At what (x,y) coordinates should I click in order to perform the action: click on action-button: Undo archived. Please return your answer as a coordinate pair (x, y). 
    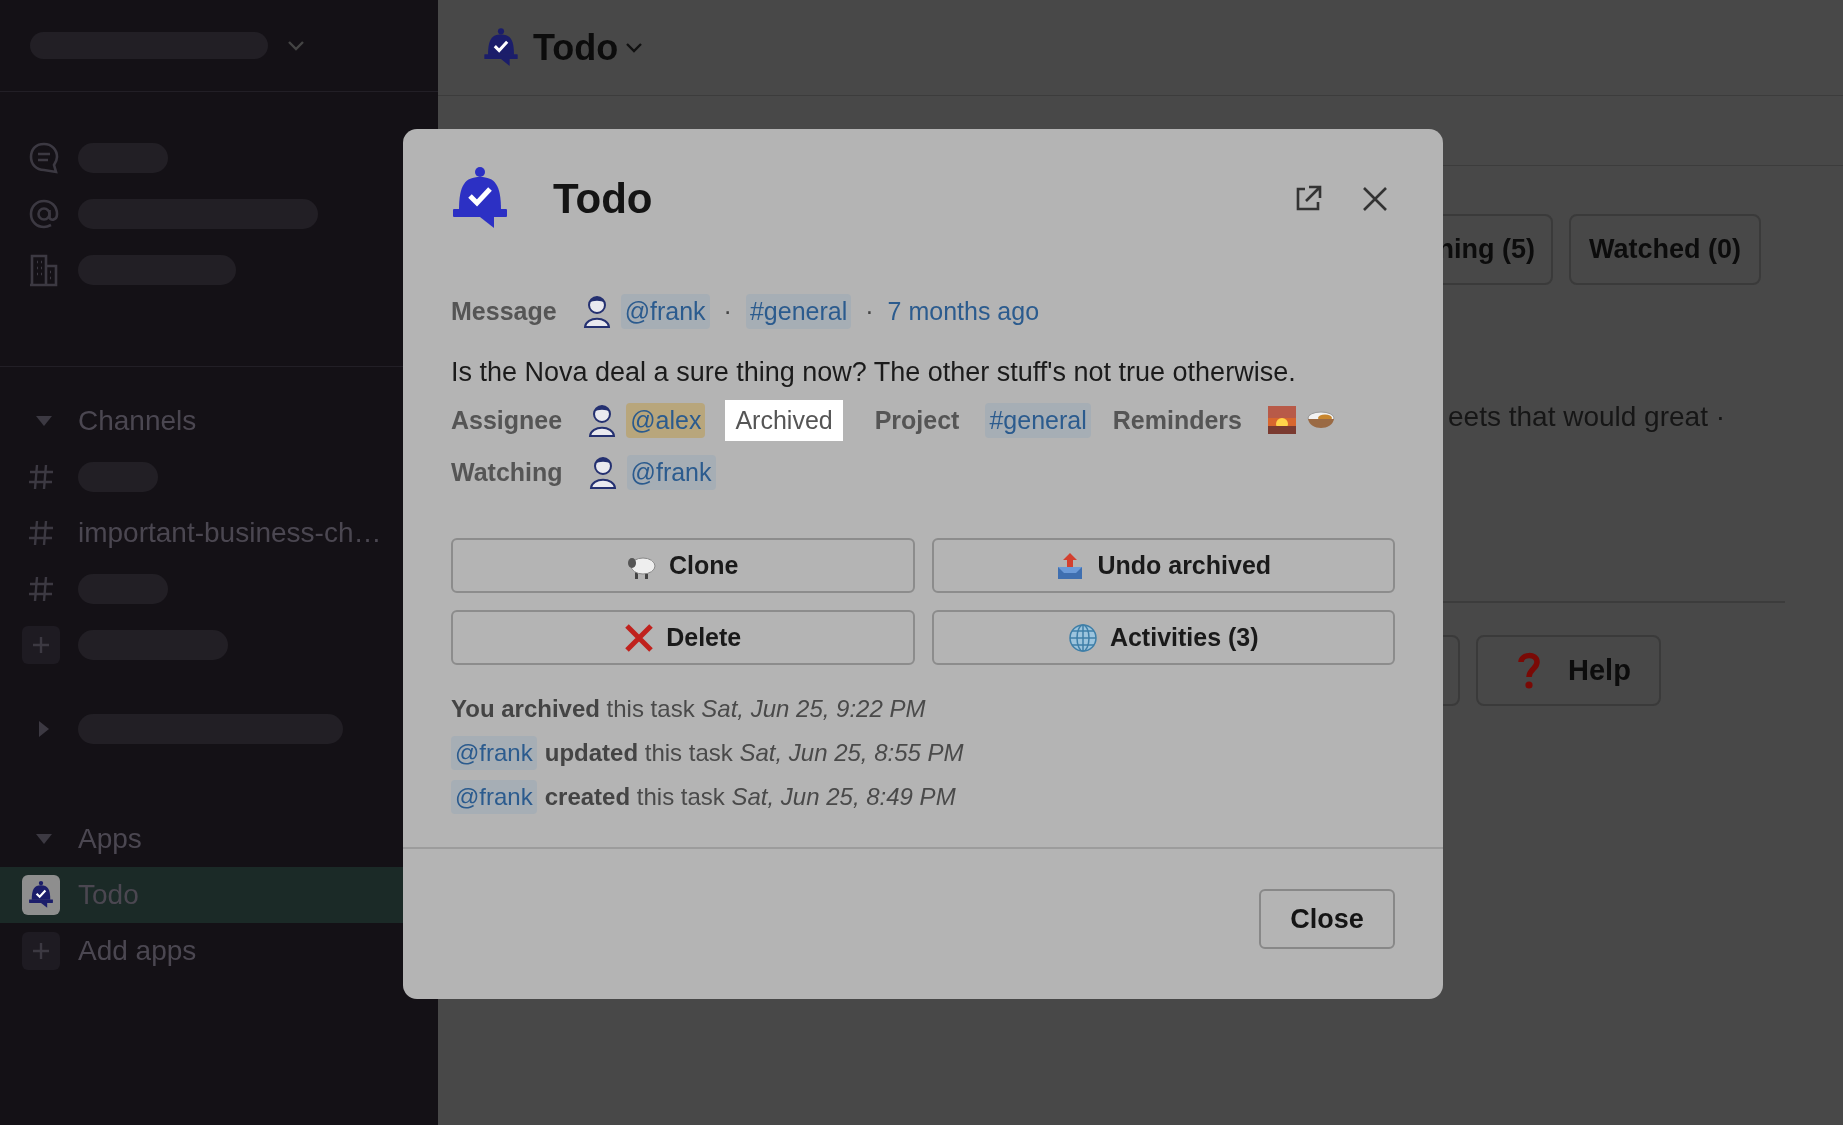
    Looking at the image, I should click on (1163, 565).